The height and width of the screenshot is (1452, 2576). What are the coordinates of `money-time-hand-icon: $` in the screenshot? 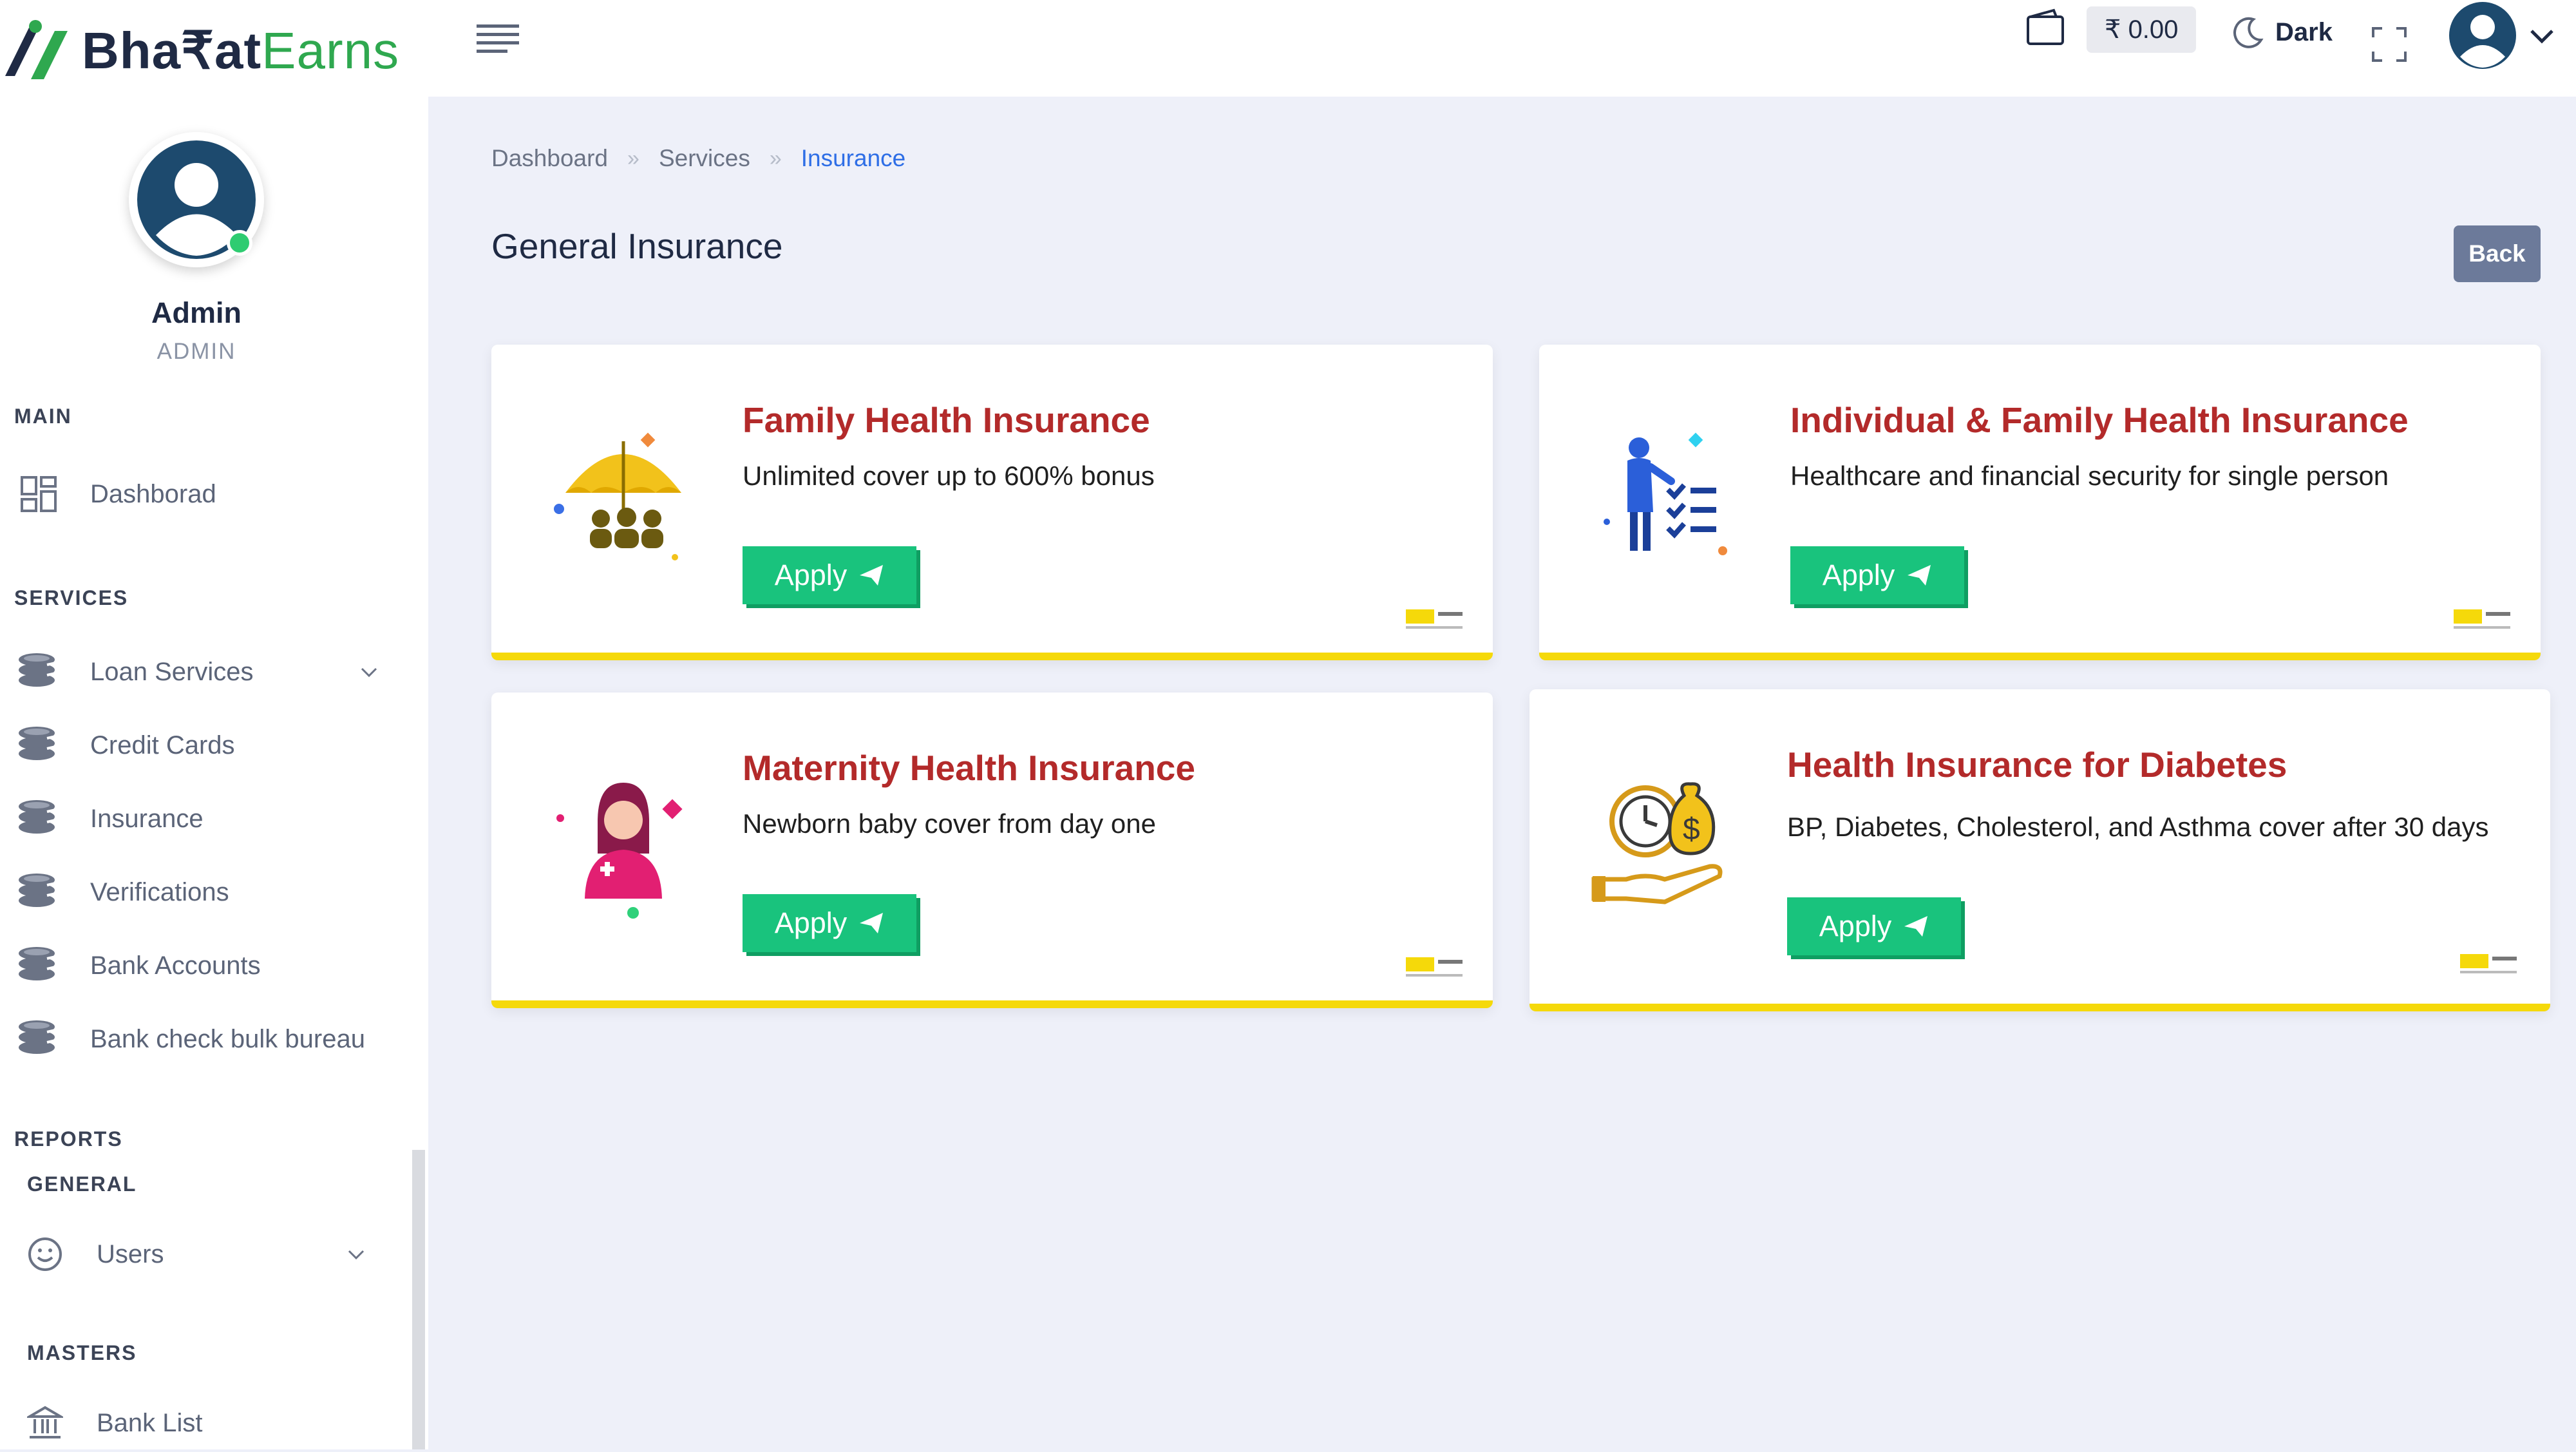 It's located at (1657, 843).